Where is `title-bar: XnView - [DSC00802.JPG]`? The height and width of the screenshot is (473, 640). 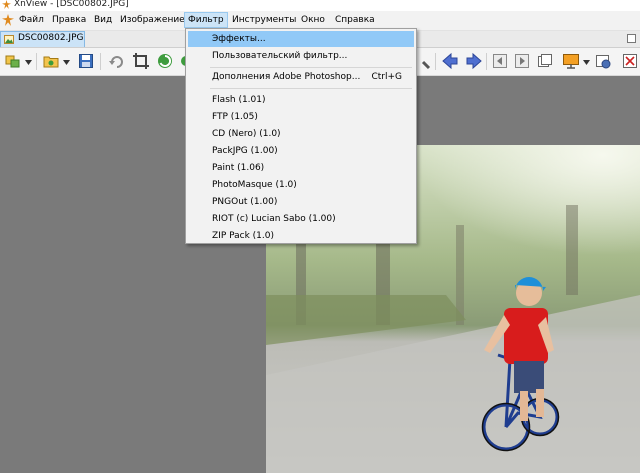
title-bar: XnView - [DSC00802.JPG] is located at coordinates (320, 5).